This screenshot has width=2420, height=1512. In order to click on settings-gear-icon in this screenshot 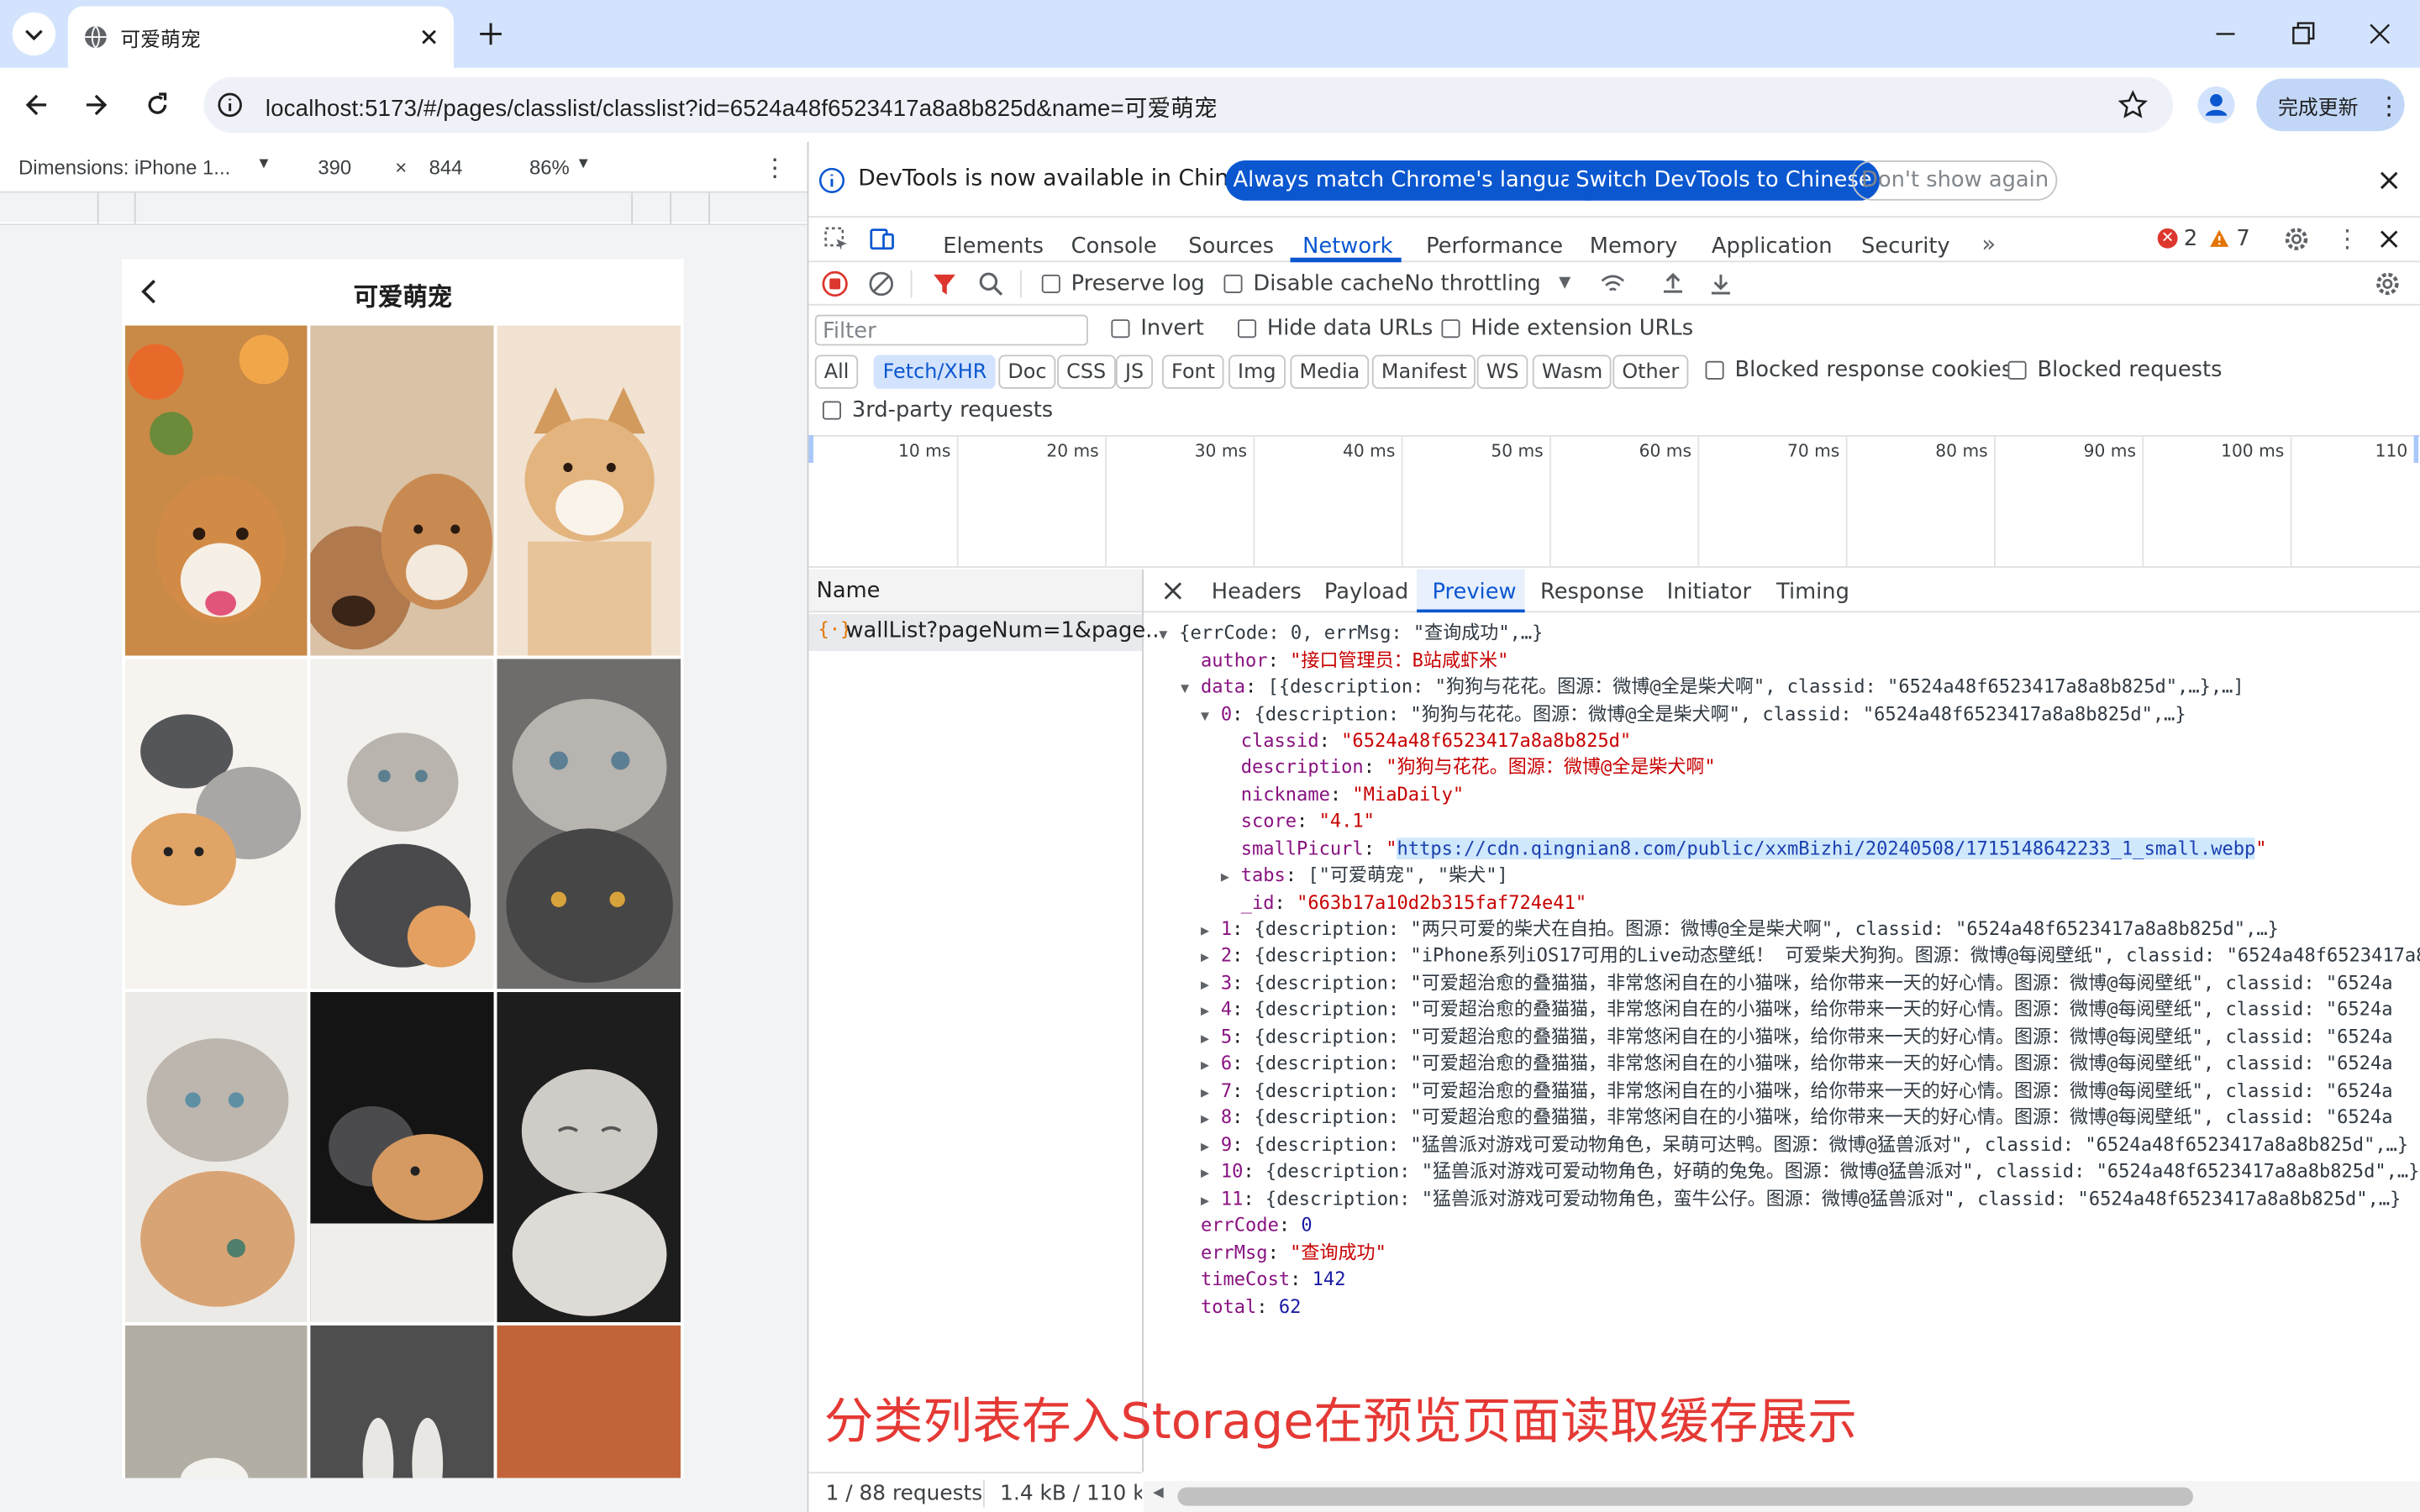, I will do `click(2296, 239)`.